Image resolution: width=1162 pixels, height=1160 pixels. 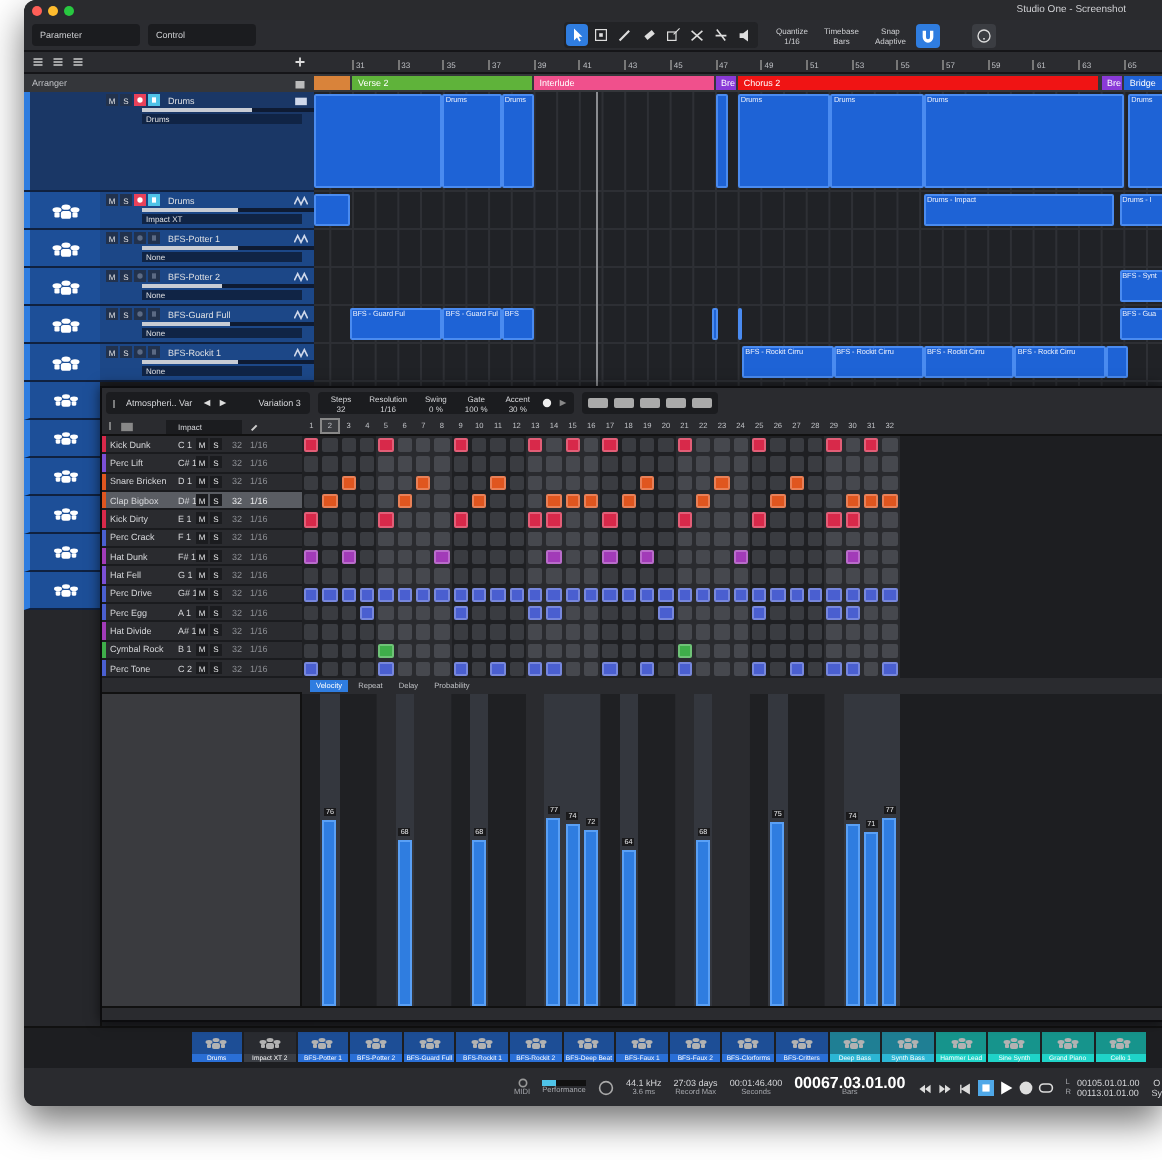 I want to click on position-readout: 00067.03.01.00, so click(x=850, y=1083).